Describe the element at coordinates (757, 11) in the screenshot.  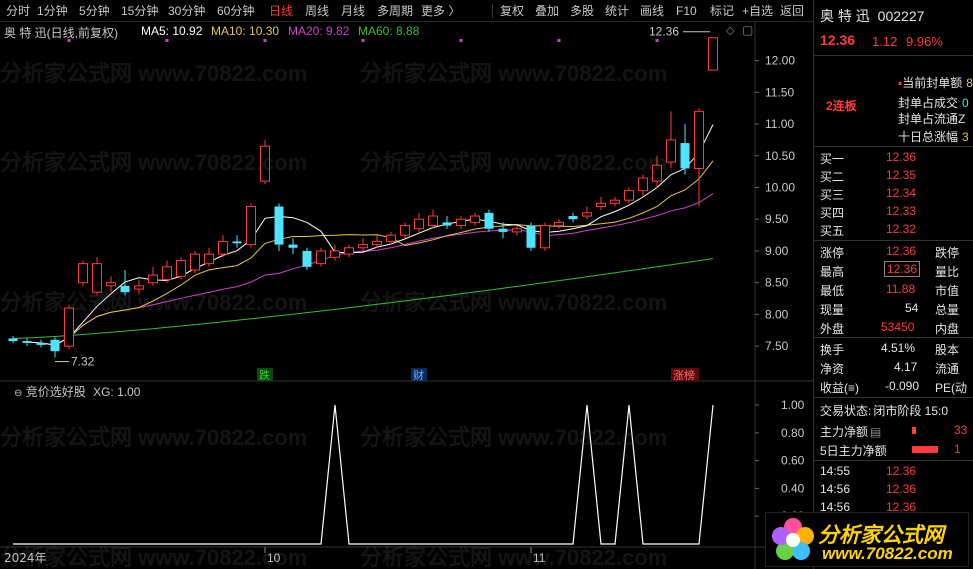
I see `tool-add-watchlist: +自选` at that location.